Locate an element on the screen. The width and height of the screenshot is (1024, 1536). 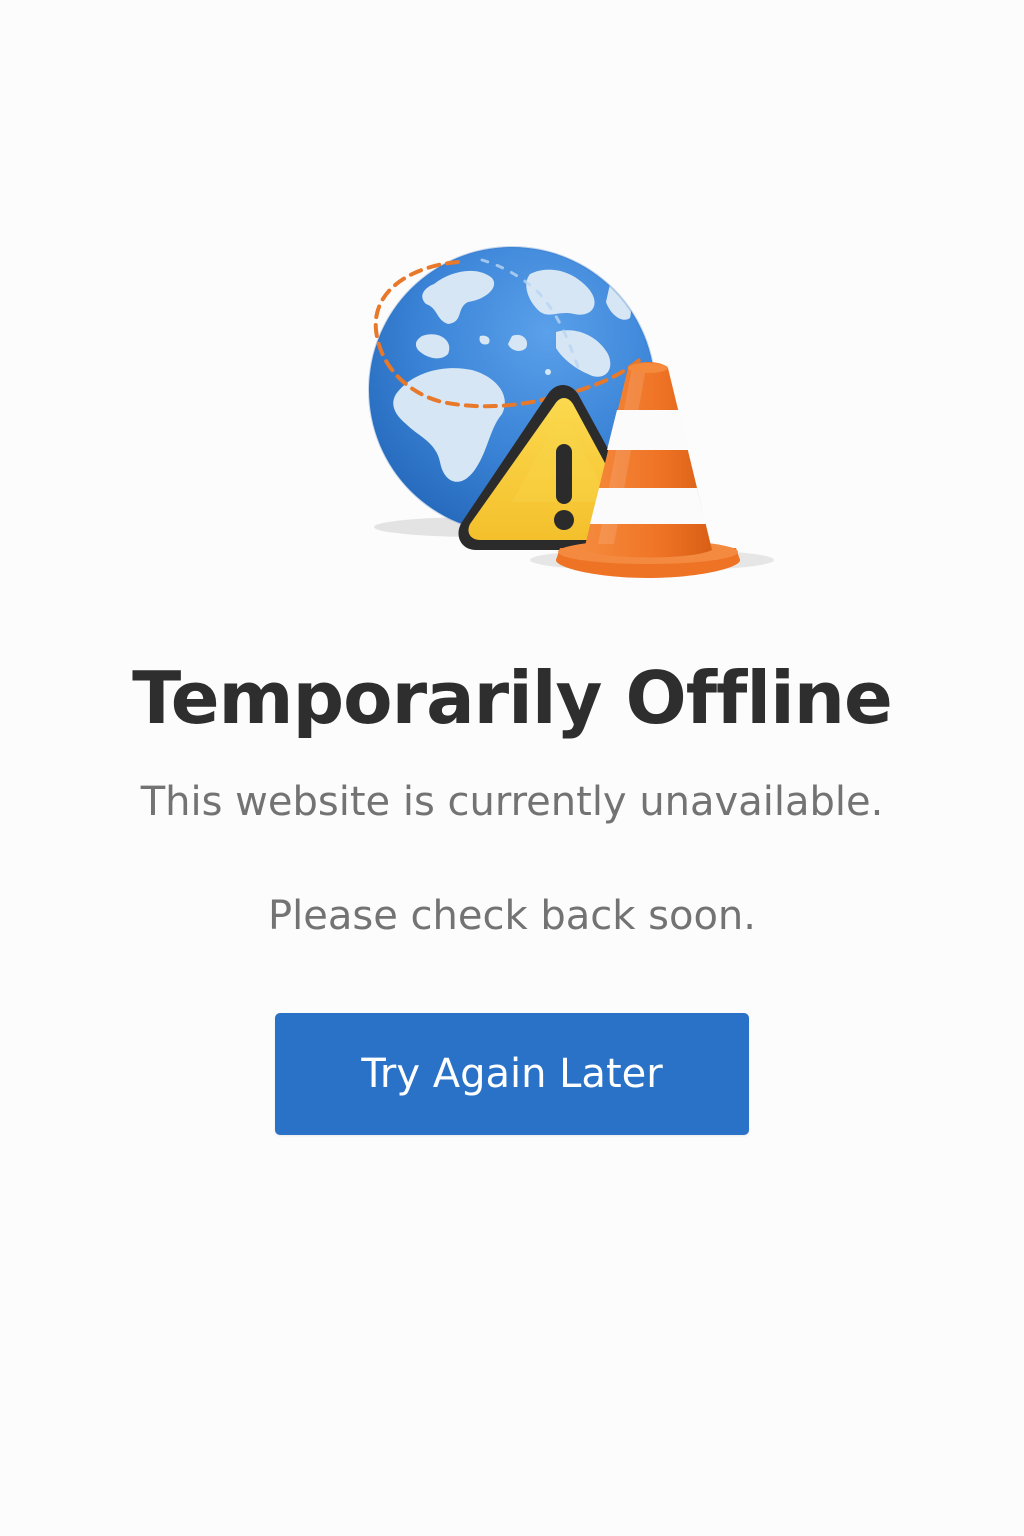
message-line-unavailable: This website is currently unavailable. is located at coordinates (512, 802).